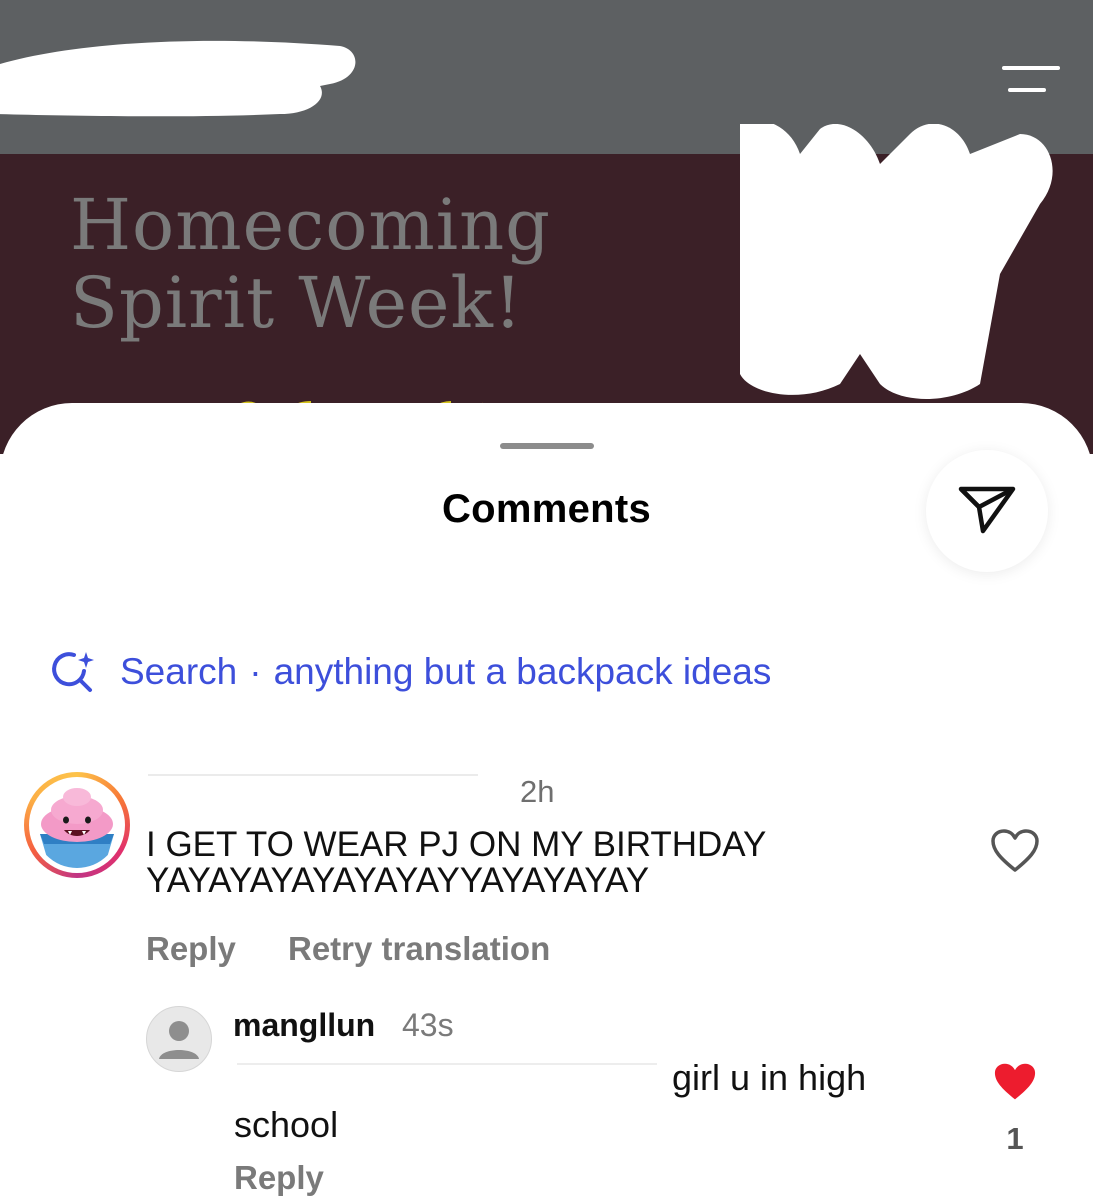 The height and width of the screenshot is (1200, 1093). Describe the element at coordinates (313, 775) in the screenshot. I see `username-redacted` at that location.